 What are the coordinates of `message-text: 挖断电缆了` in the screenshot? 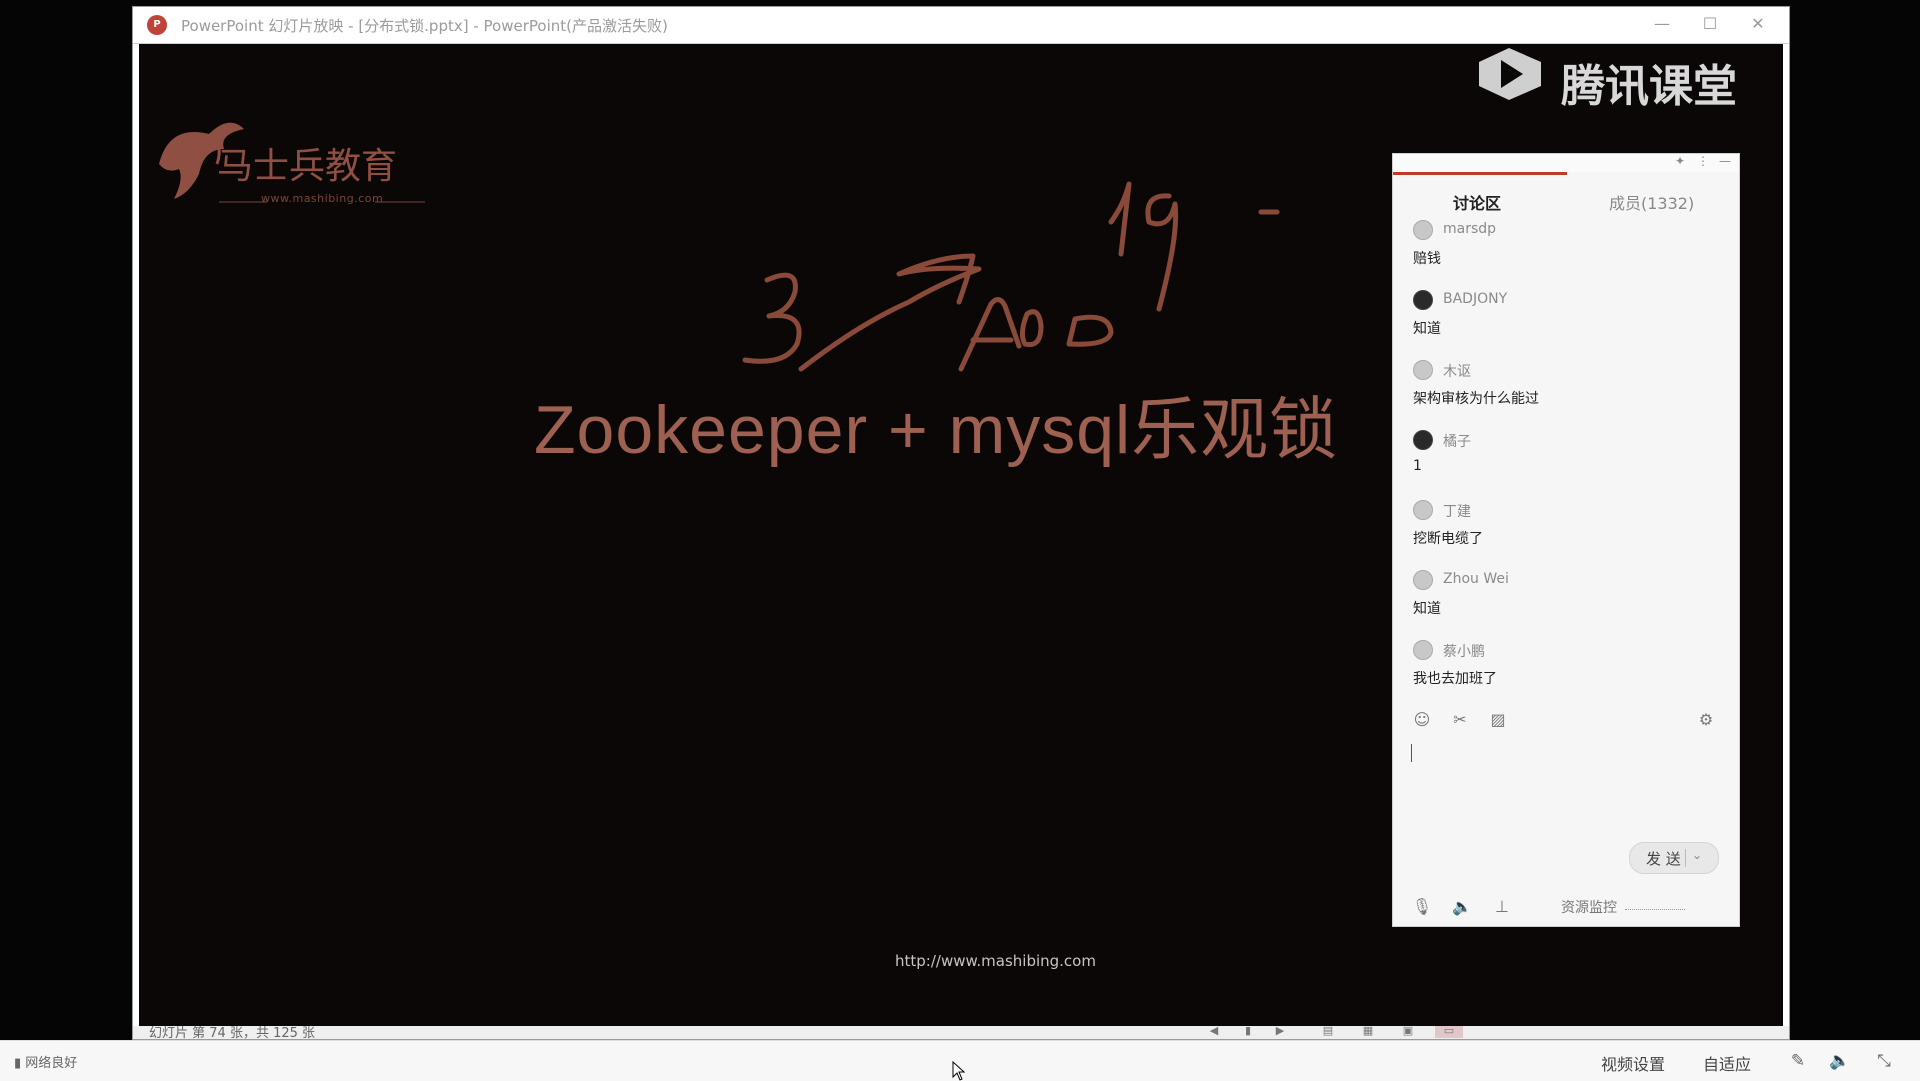 It's located at (1448, 539).